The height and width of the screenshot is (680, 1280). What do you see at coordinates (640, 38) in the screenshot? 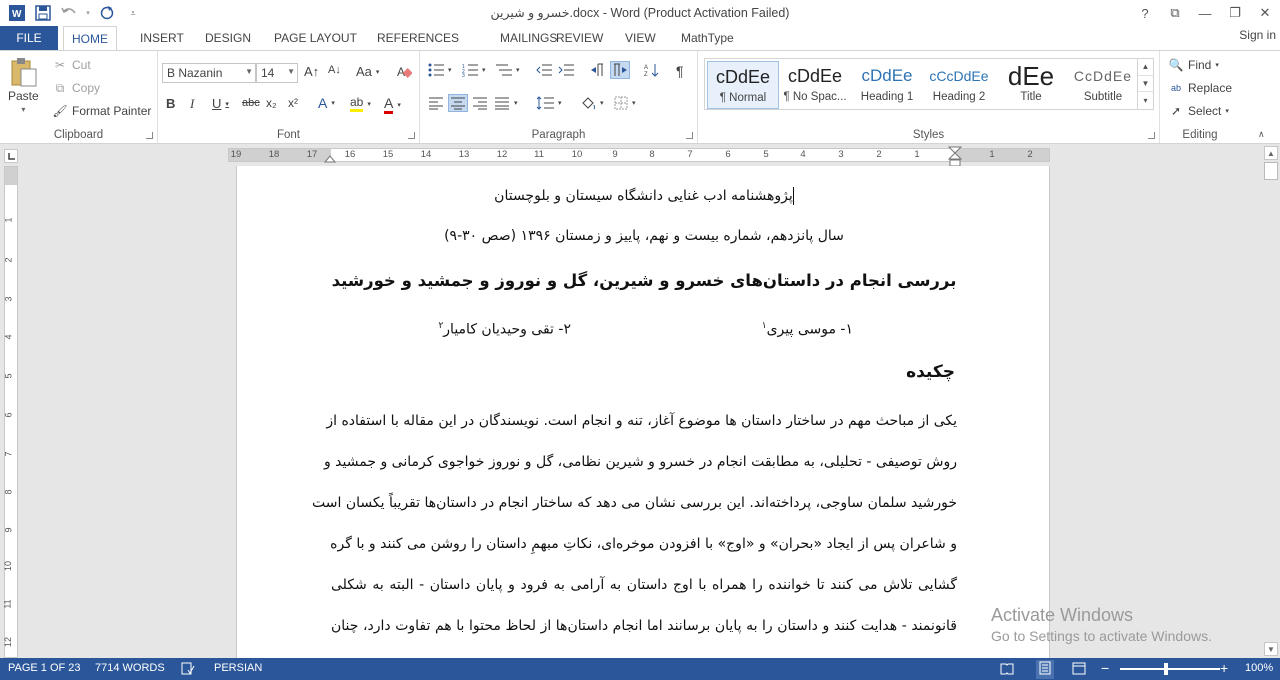
I see `tab-view: VIEW` at bounding box center [640, 38].